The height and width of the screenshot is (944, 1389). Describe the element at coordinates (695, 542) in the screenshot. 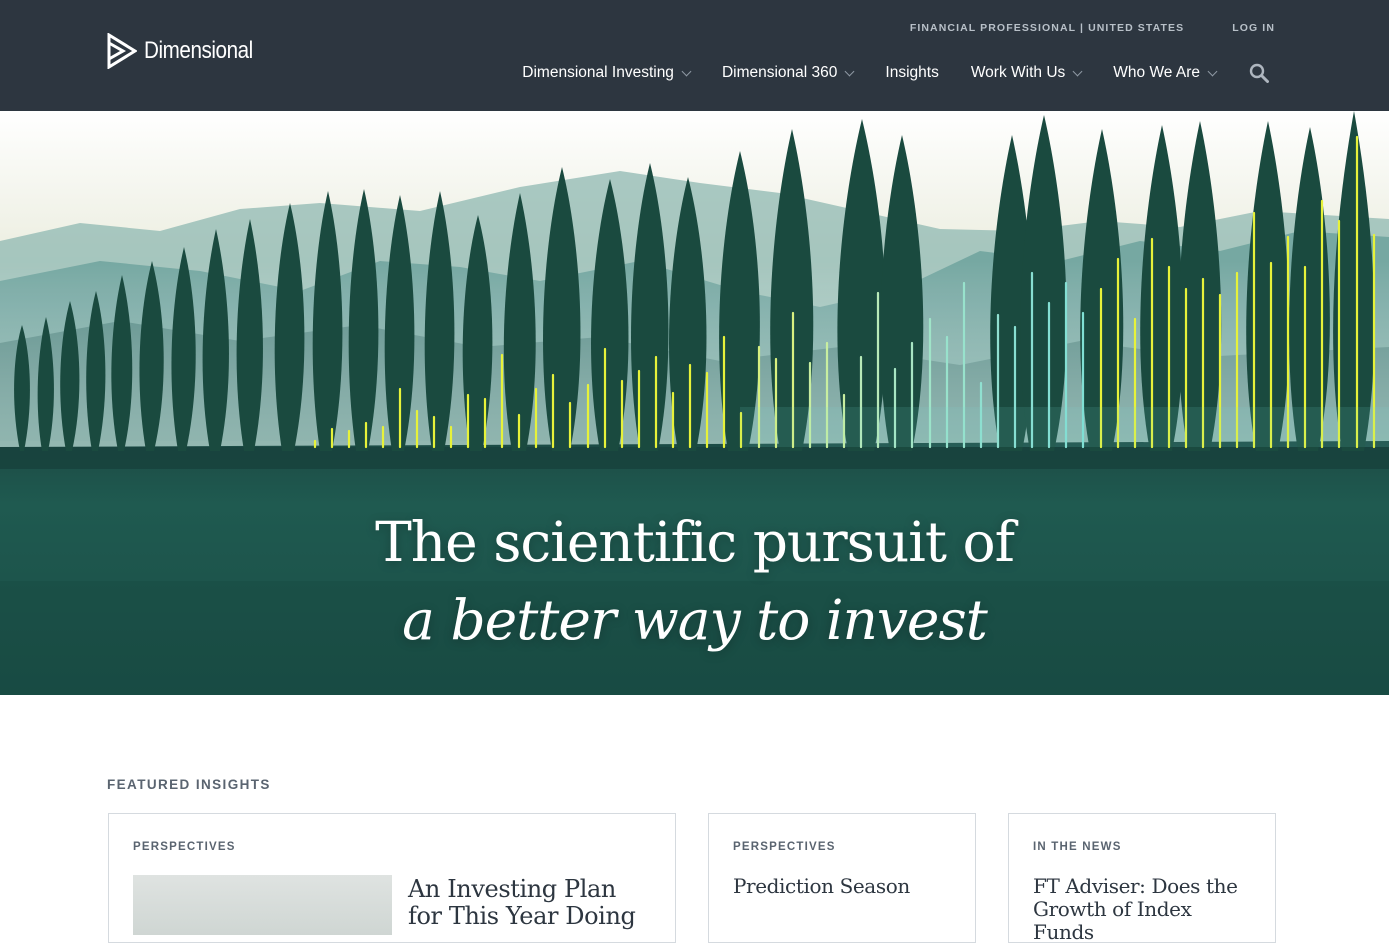

I see `hero-headline-line1: The scientific pursuit of` at that location.